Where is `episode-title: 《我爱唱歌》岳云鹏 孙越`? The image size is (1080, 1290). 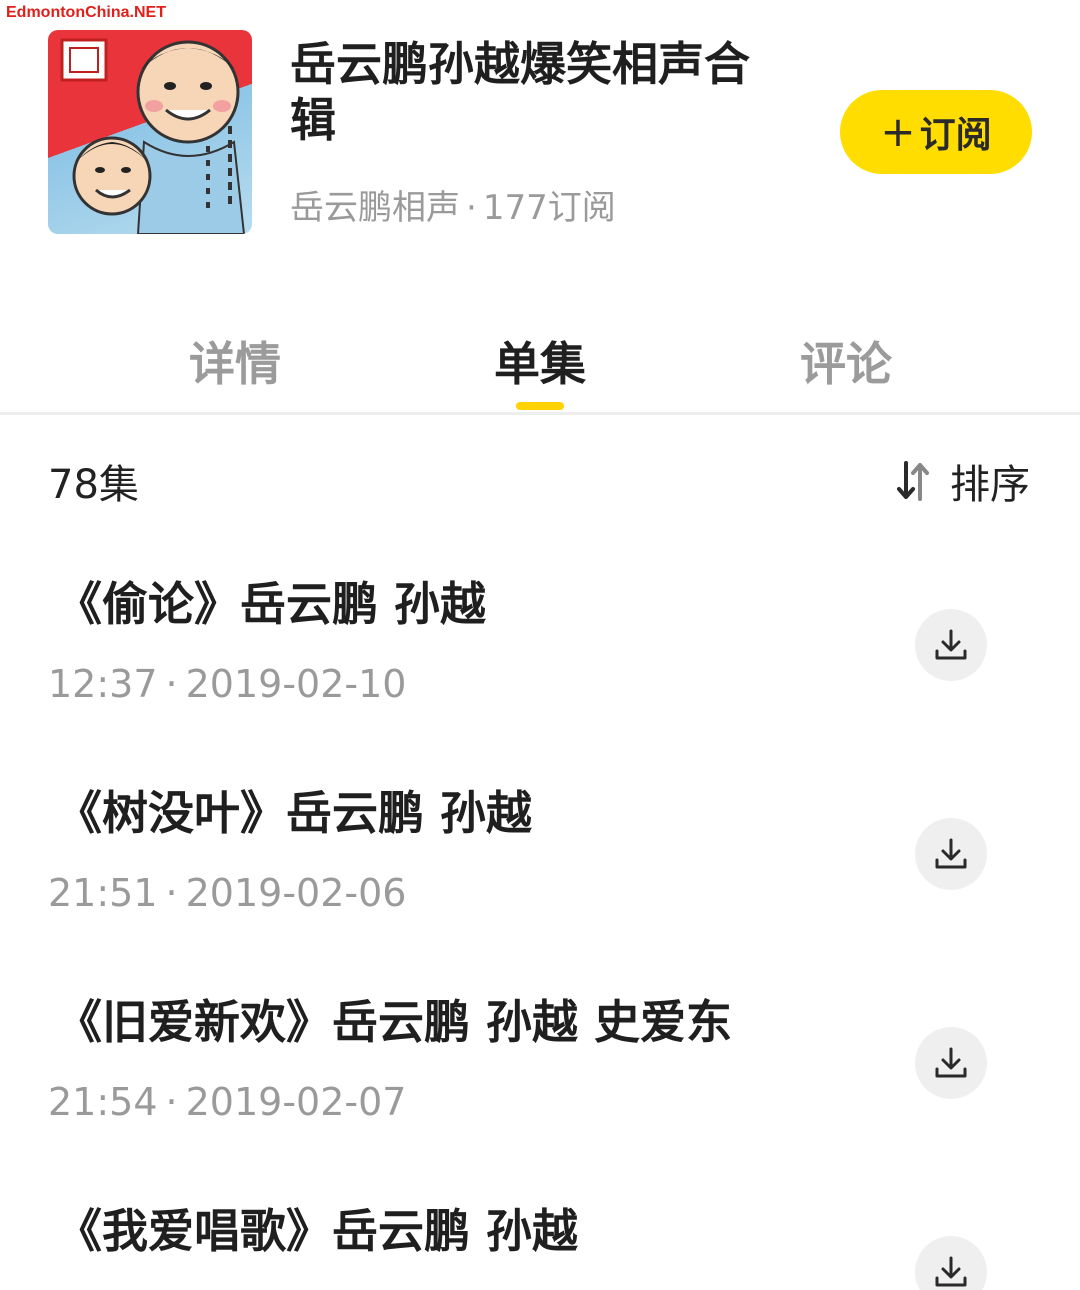 episode-title: 《我爱唱歌》岳云鹏 孙越 is located at coordinates (317, 1231).